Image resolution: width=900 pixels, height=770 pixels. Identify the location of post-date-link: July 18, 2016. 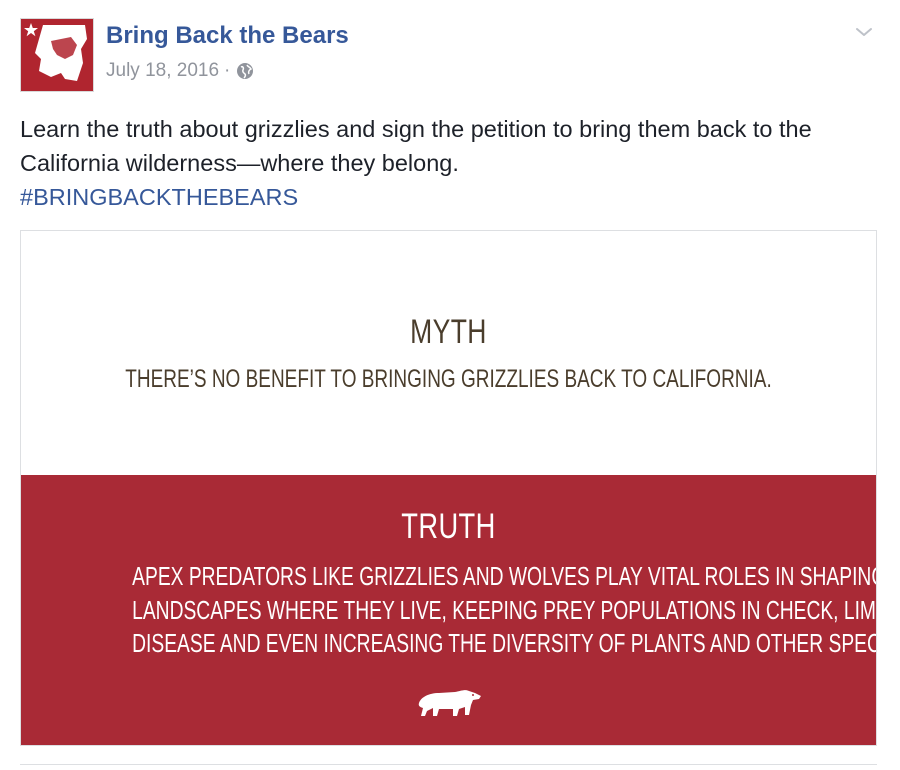
(162, 71).